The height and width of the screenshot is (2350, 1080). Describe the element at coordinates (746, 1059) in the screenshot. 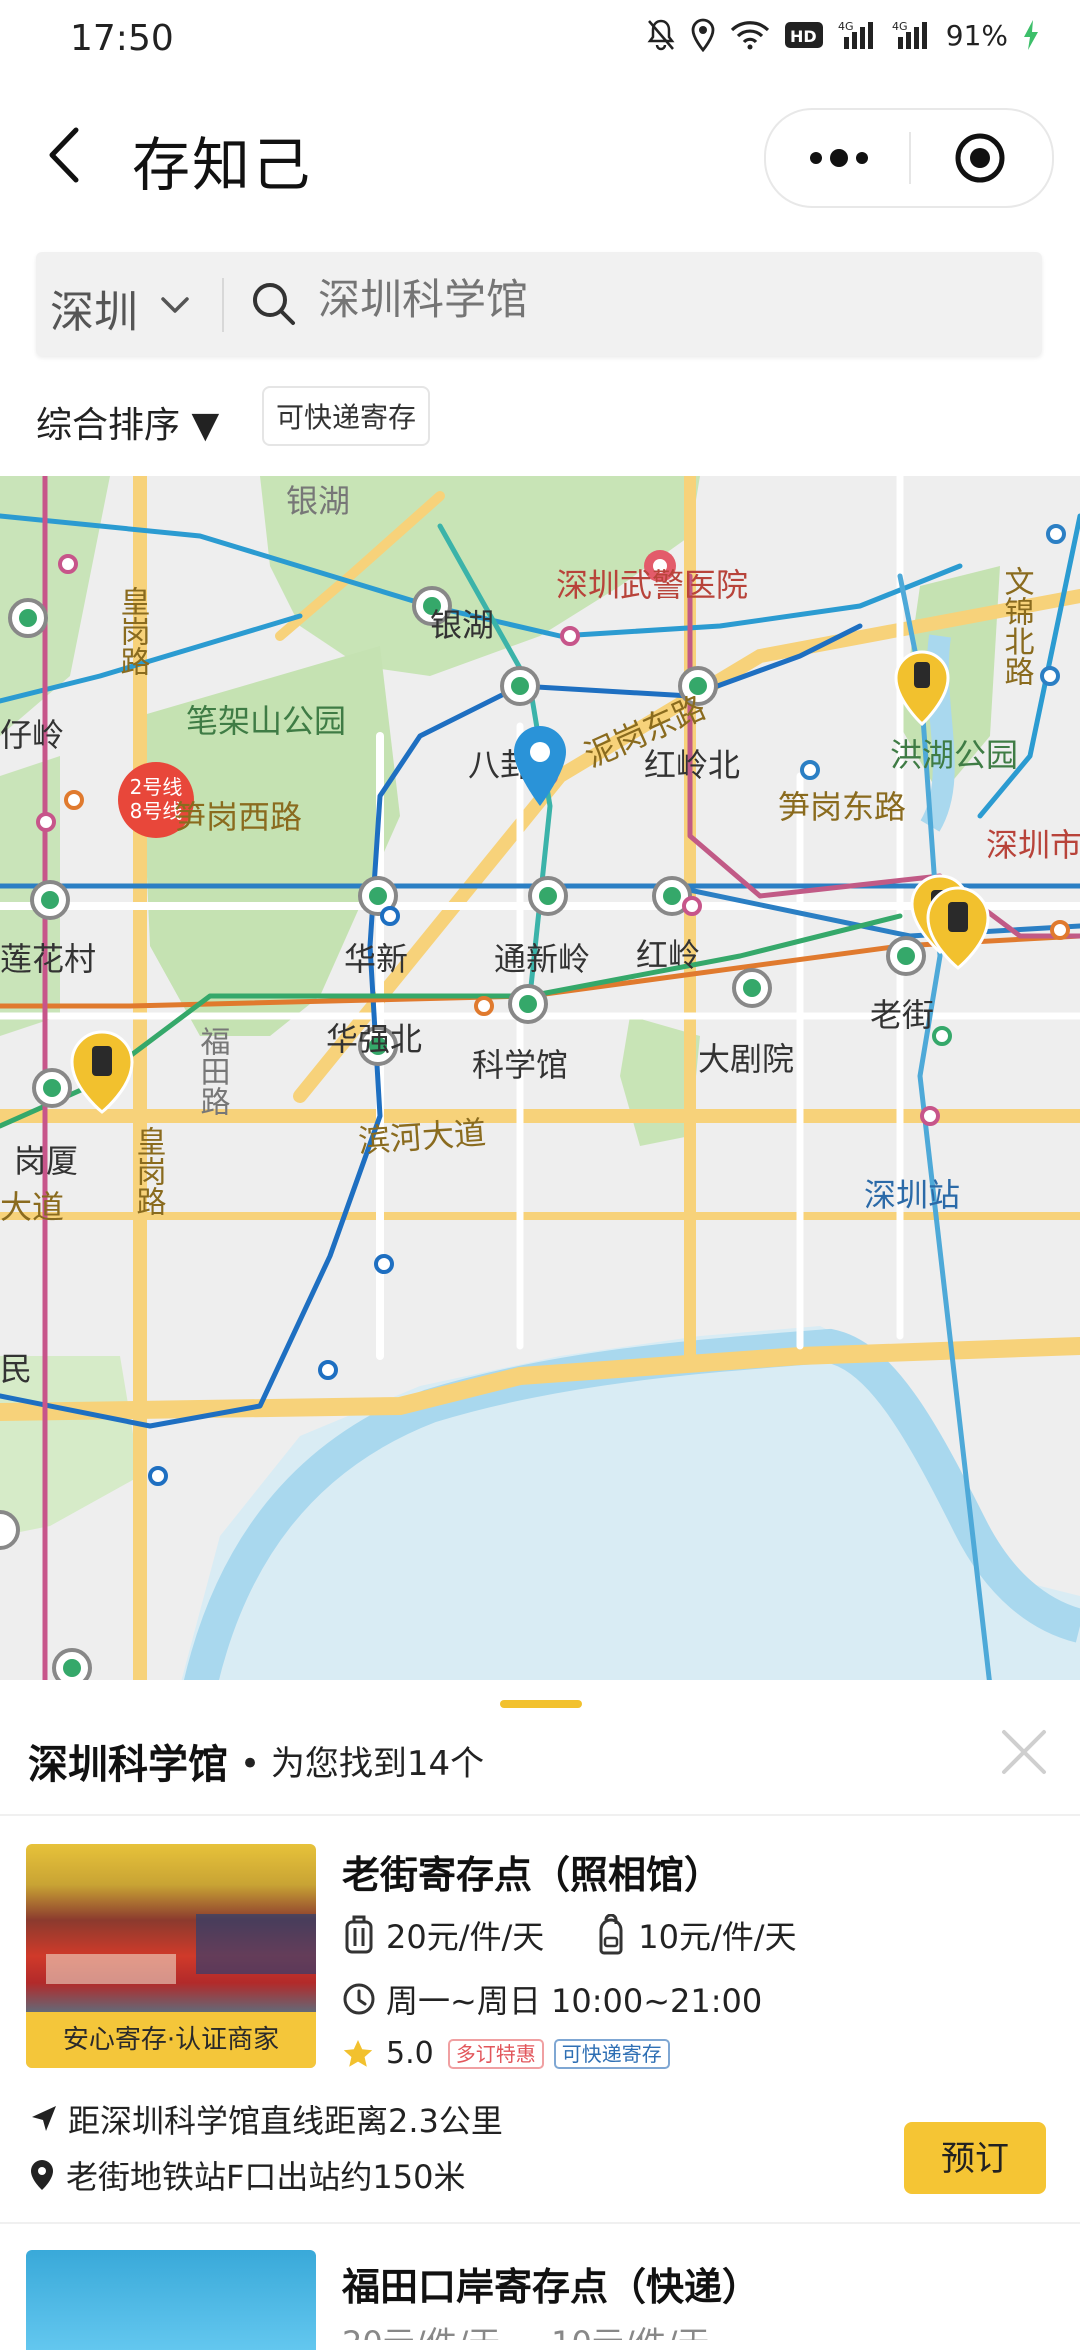

I see `map-label: 大剧院` at that location.